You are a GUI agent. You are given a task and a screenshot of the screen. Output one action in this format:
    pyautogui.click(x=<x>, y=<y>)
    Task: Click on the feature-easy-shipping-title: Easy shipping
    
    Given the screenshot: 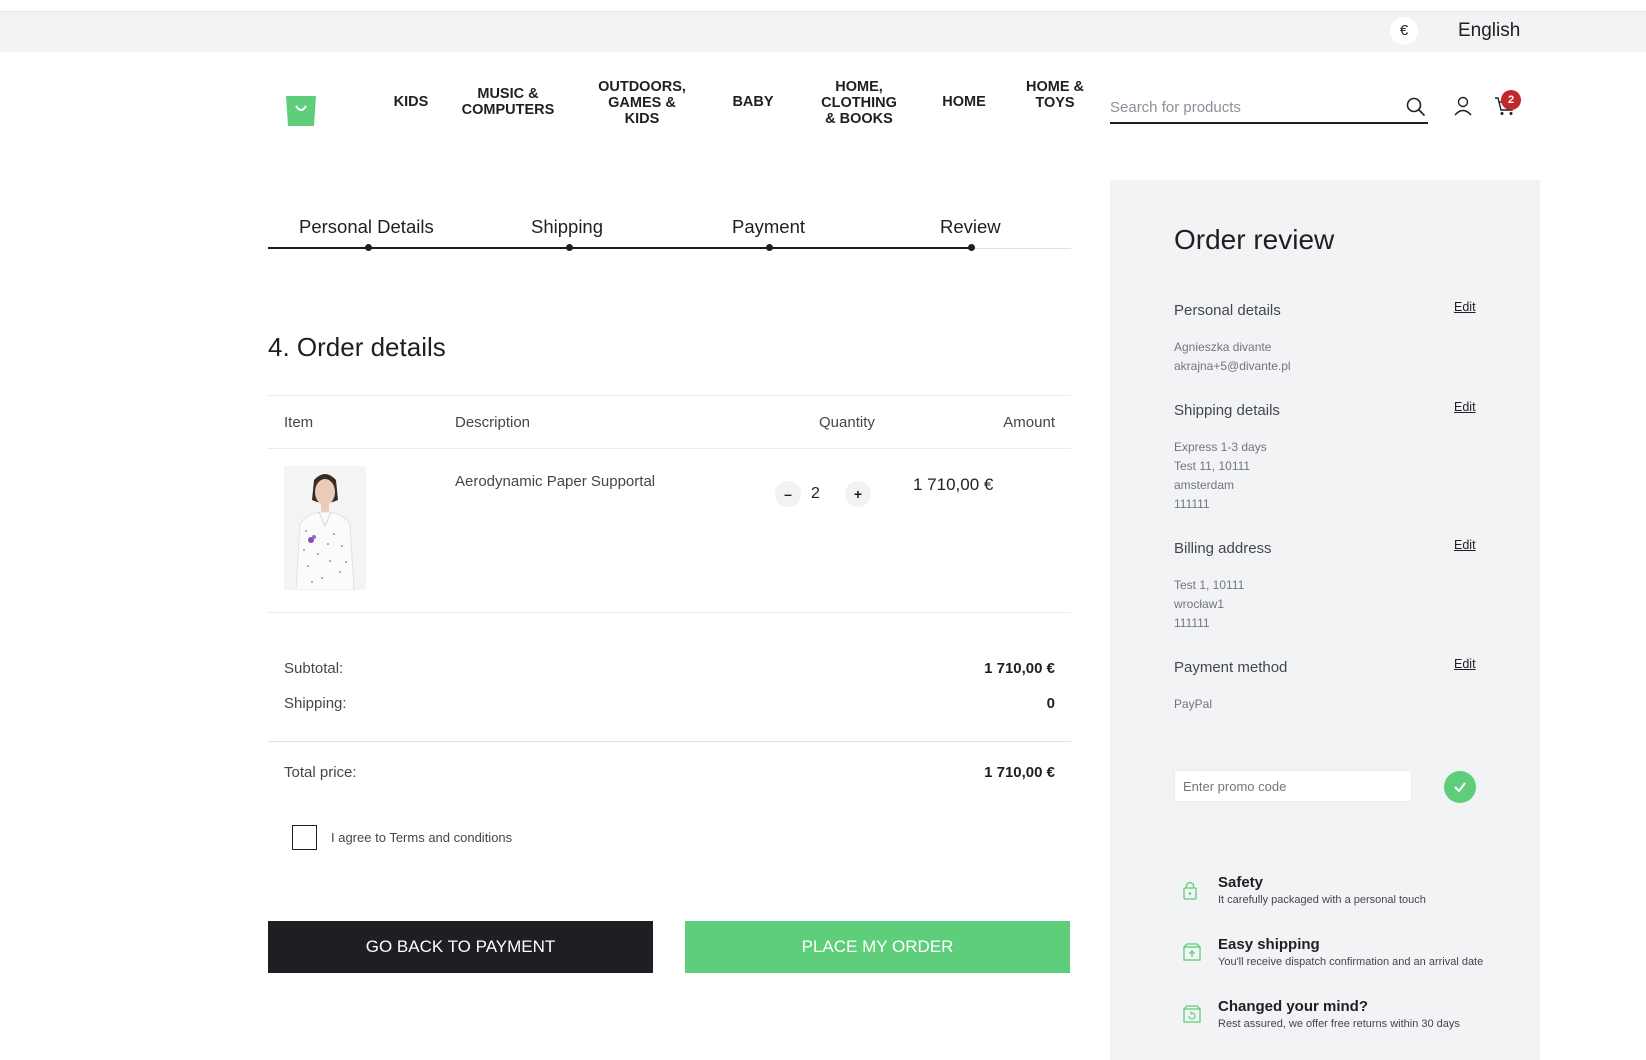 What is the action you would take?
    pyautogui.click(x=1269, y=944)
    